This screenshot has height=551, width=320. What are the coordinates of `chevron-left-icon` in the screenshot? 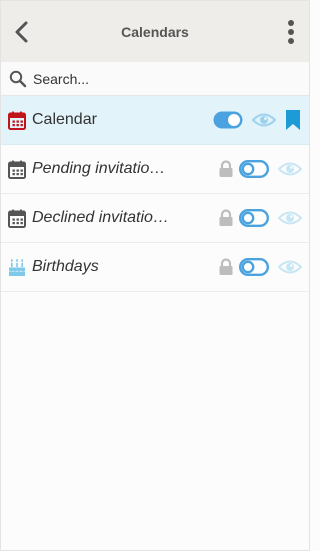 It's located at (21, 31).